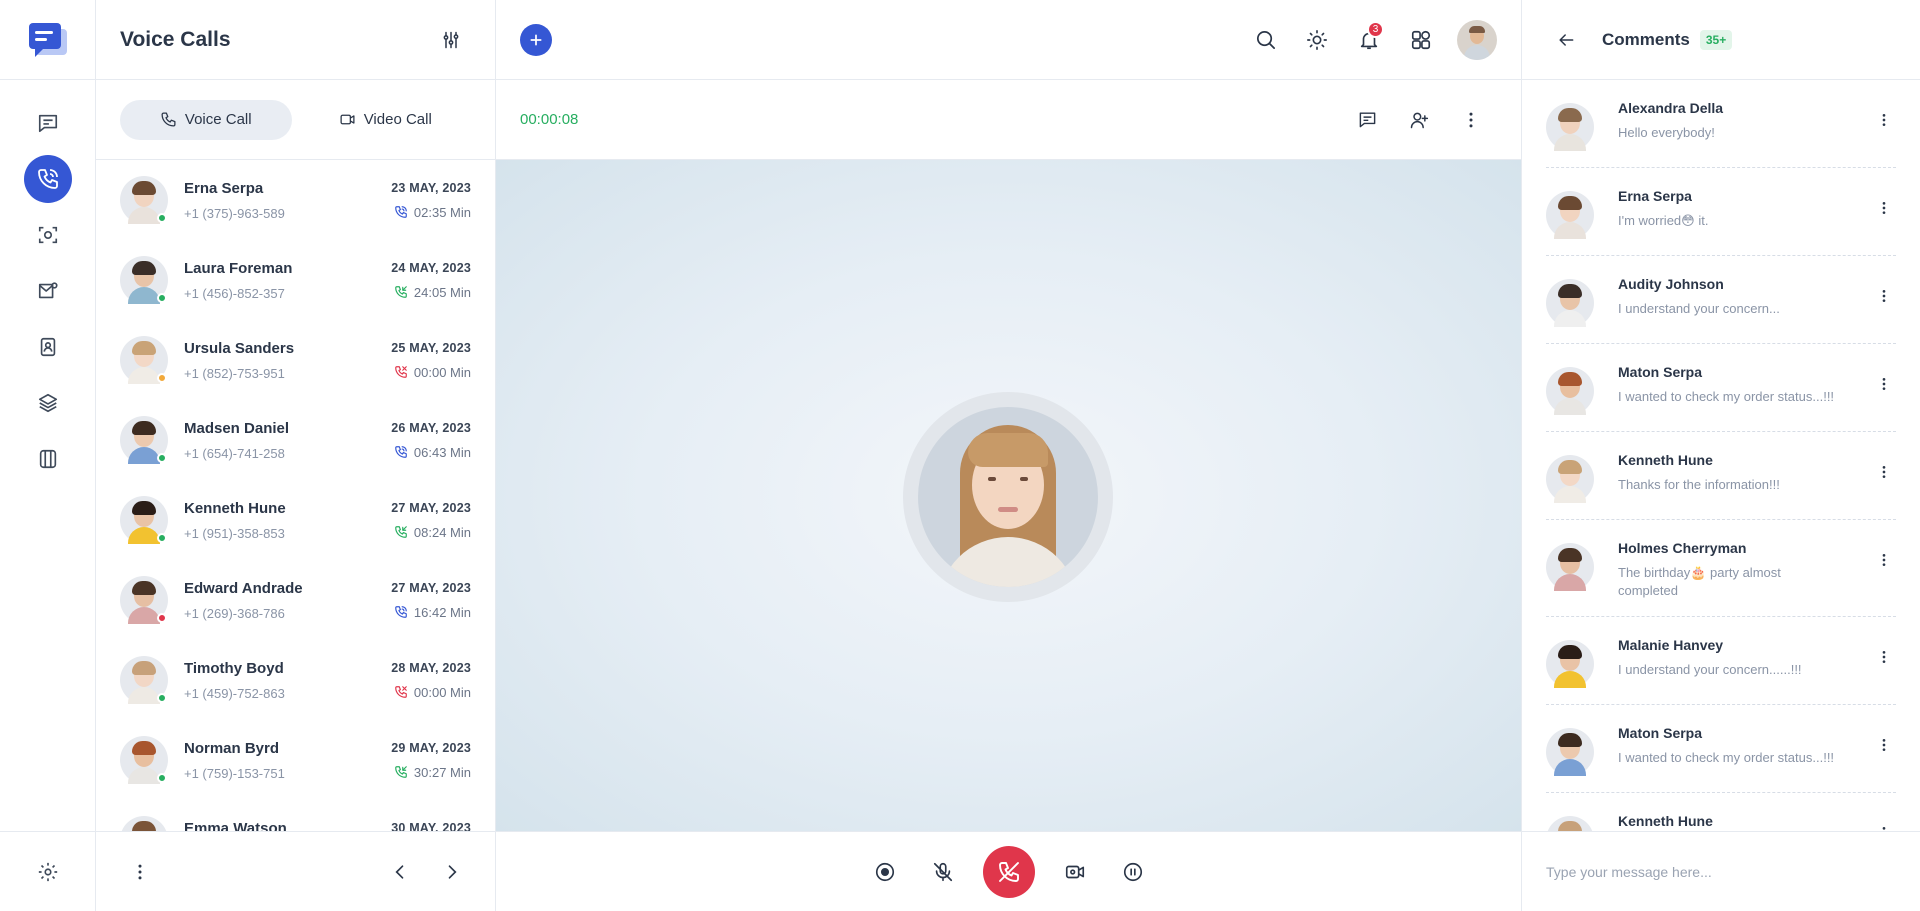 The width and height of the screenshot is (1920, 911). I want to click on theme-toggle, so click(1317, 40).